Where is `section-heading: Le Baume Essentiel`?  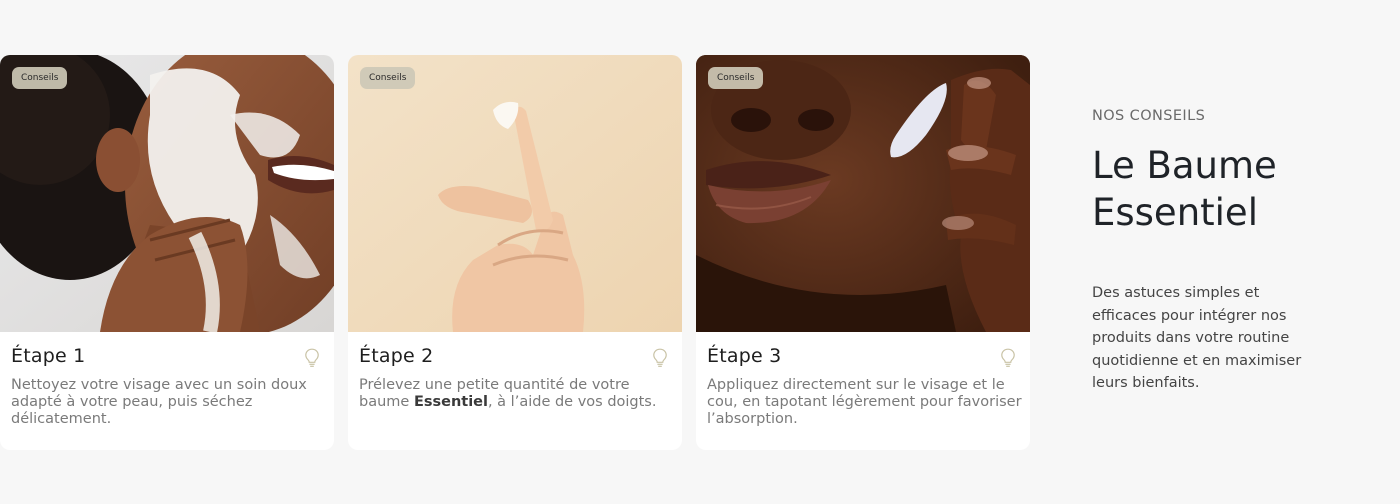
section-heading: Le Baume Essentiel is located at coordinates (1184, 189).